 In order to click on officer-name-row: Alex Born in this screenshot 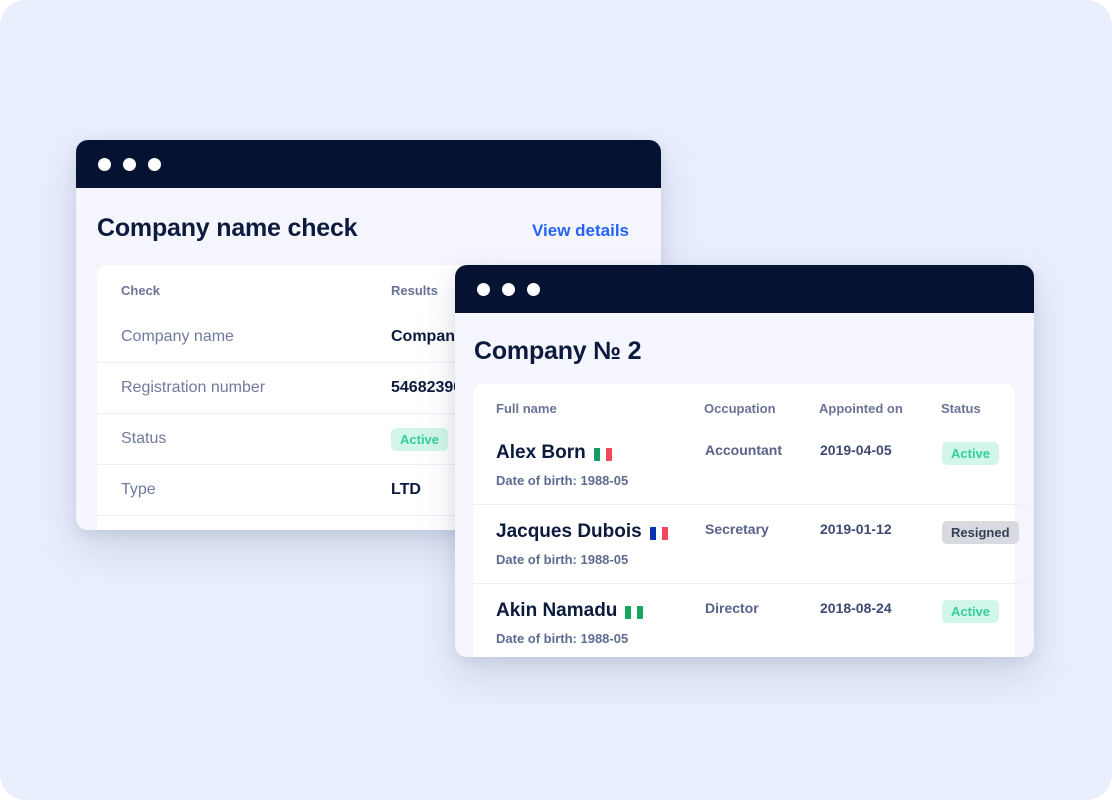, I will do `click(599, 453)`.